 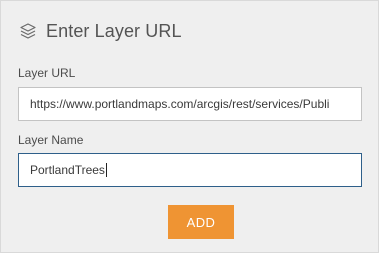 What do you see at coordinates (114, 30) in the screenshot?
I see `panel-title: Enter Layer URL` at bounding box center [114, 30].